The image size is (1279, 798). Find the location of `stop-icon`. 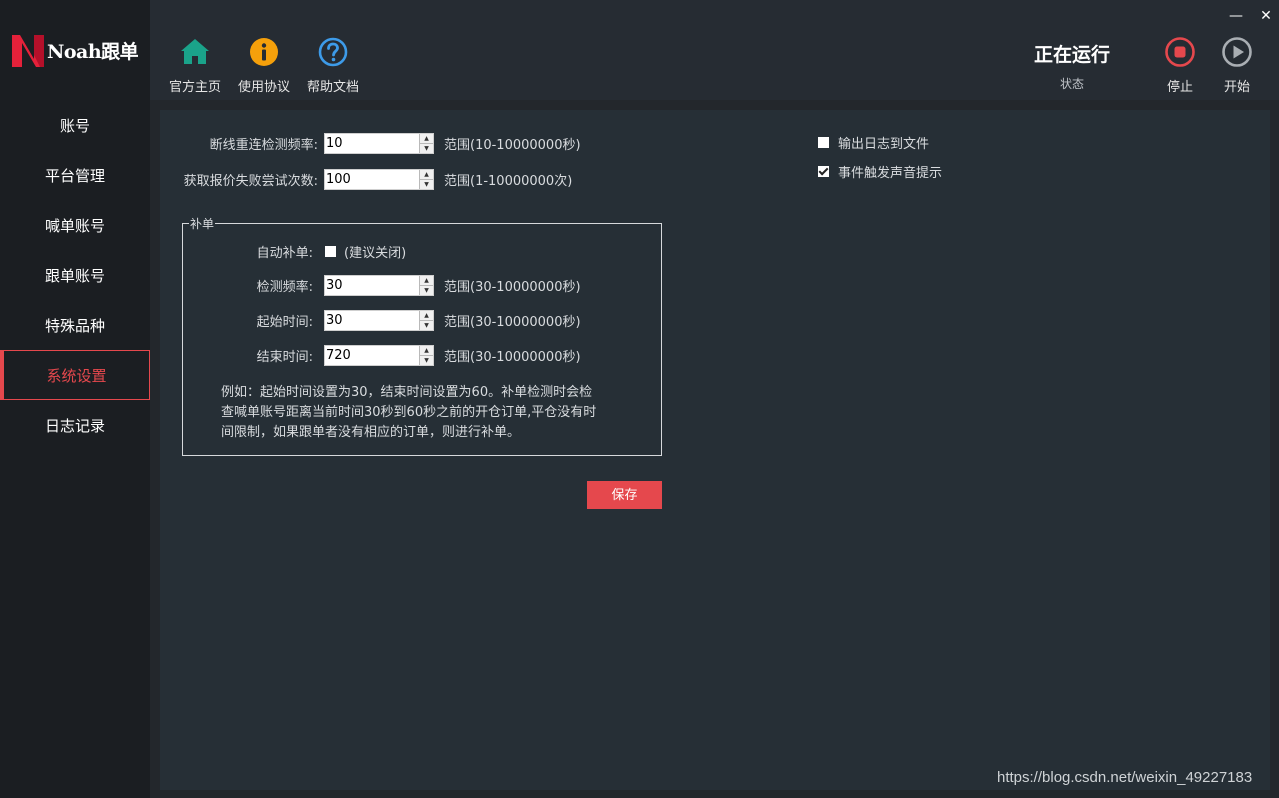

stop-icon is located at coordinates (1180, 52).